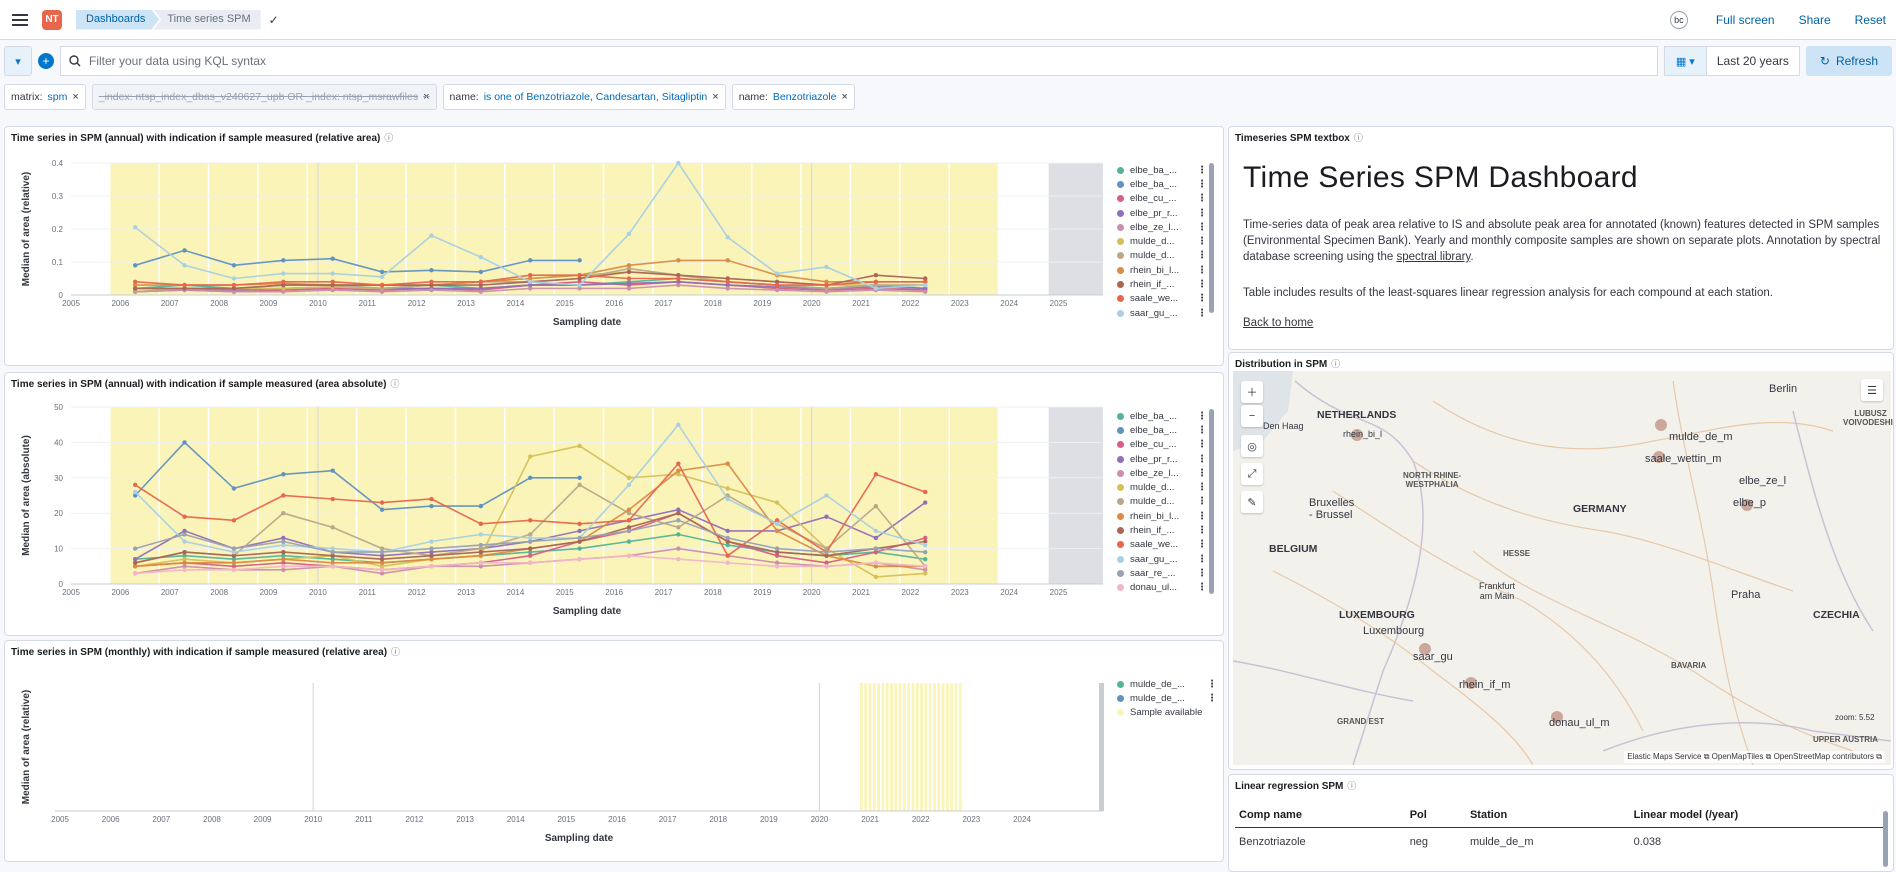 The image size is (1896, 872). Describe the element at coordinates (1745, 20) in the screenshot. I see `full-screen-link: Full screen` at that location.